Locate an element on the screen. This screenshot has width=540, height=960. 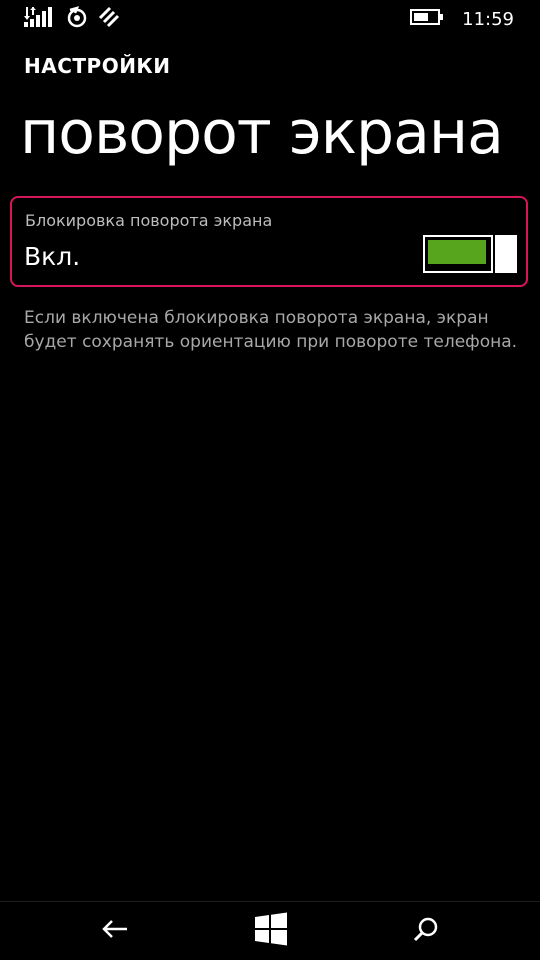
data-saver-icon is located at coordinates (77, 19).